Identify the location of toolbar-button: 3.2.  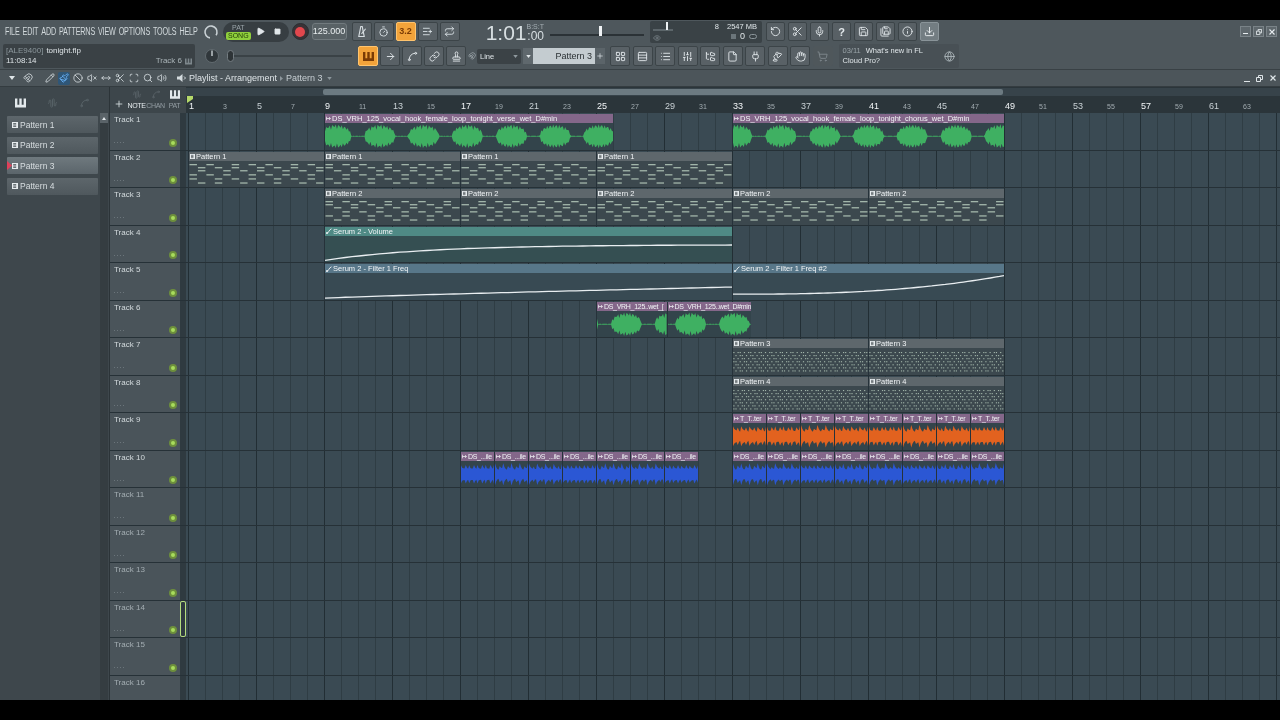
(405, 32).